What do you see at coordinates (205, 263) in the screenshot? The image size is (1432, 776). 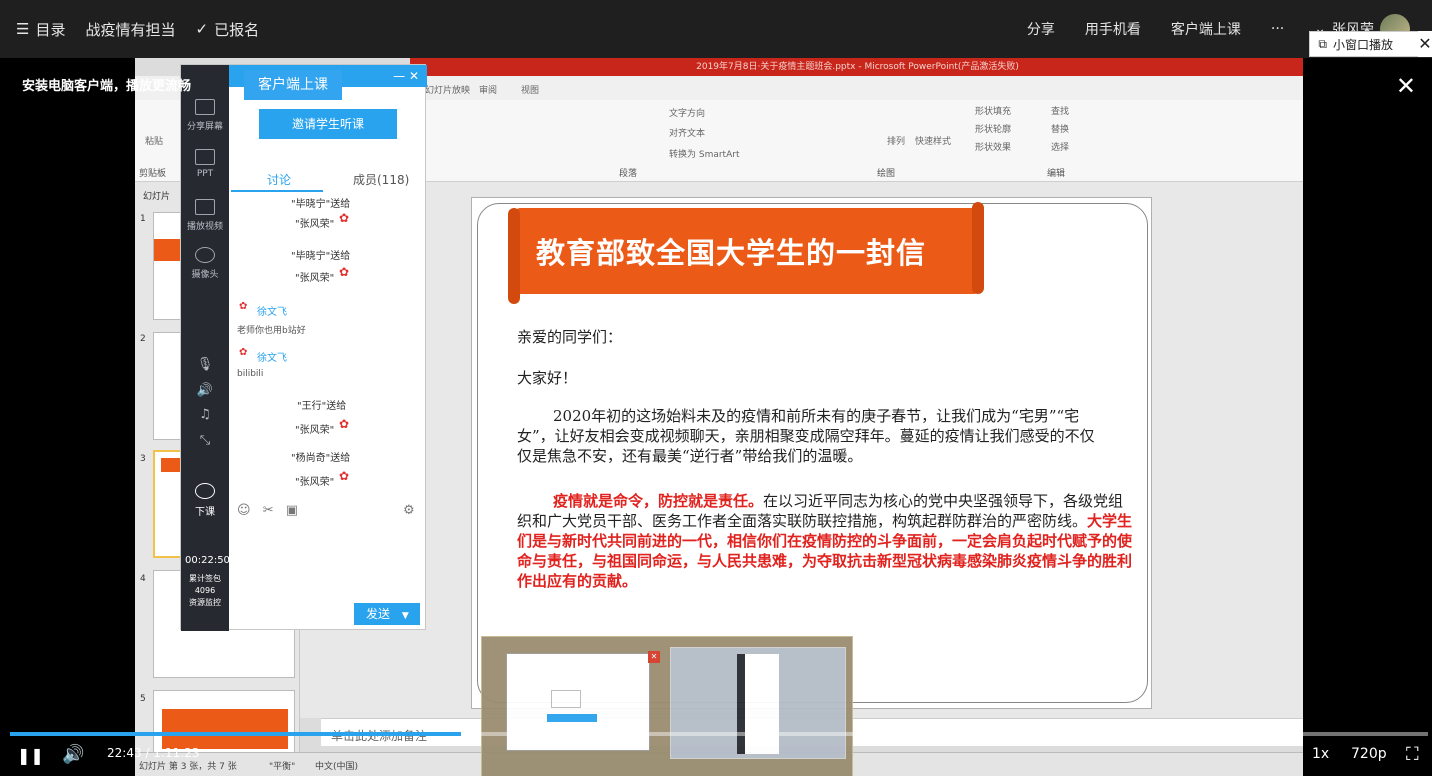 I see `camera-tool: 摄像头` at bounding box center [205, 263].